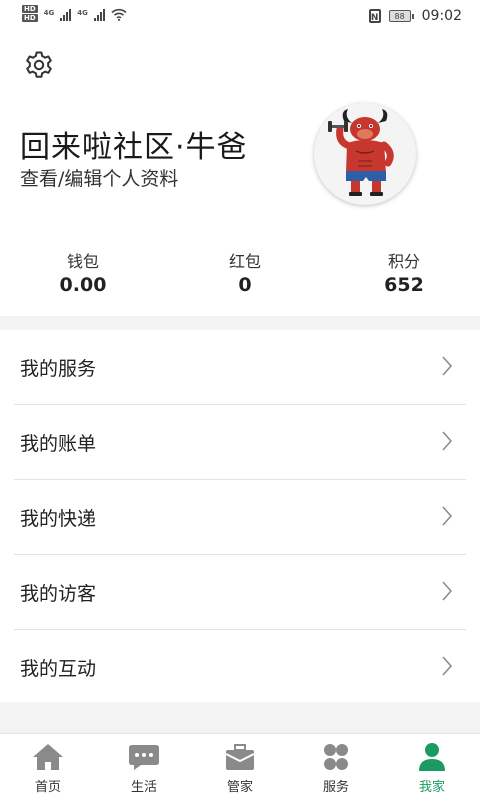 The image size is (480, 801). Describe the element at coordinates (134, 147) in the screenshot. I see `profile-name: 回来啦社区·牛爸` at that location.